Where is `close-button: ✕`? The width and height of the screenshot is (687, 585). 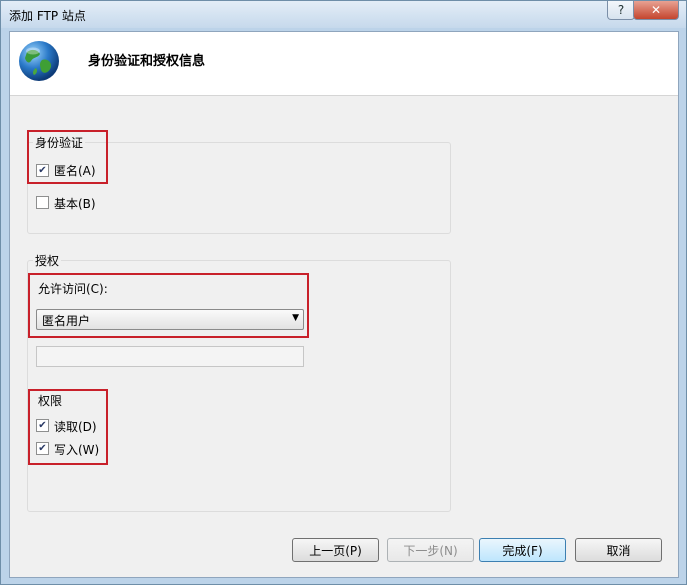 close-button: ✕ is located at coordinates (656, 10).